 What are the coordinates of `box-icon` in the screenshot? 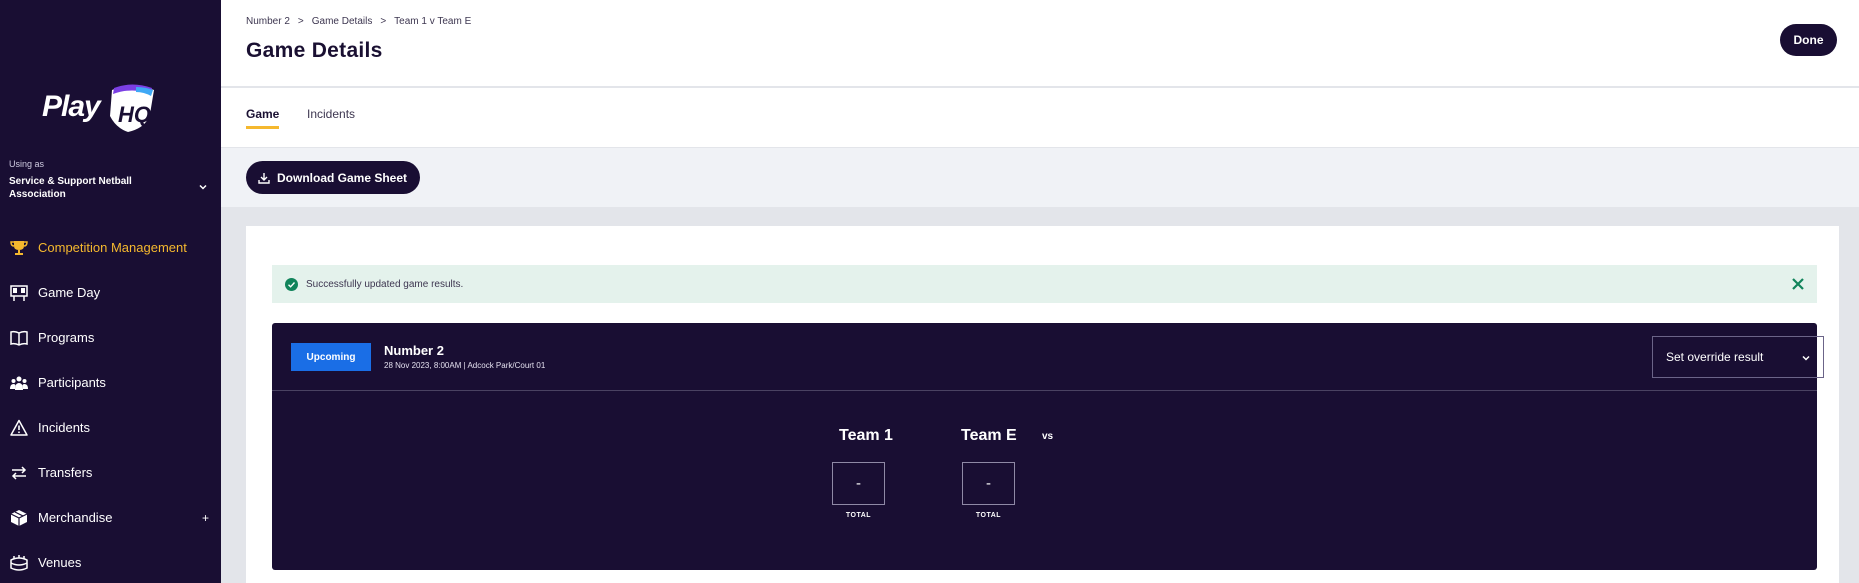 It's located at (19, 518).